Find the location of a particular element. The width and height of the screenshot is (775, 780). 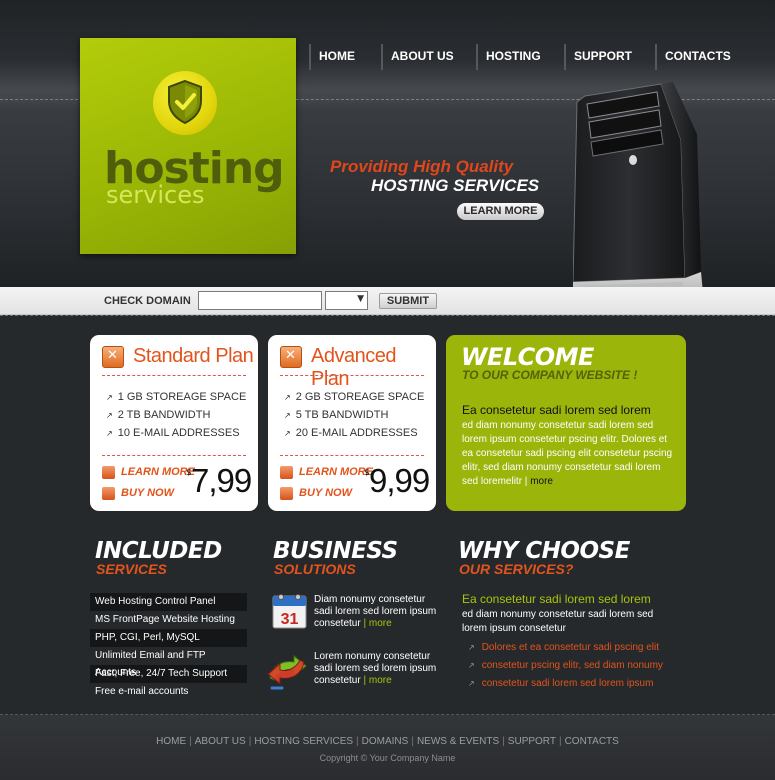

footer-link-support: SUPPORT is located at coordinates (532, 741).